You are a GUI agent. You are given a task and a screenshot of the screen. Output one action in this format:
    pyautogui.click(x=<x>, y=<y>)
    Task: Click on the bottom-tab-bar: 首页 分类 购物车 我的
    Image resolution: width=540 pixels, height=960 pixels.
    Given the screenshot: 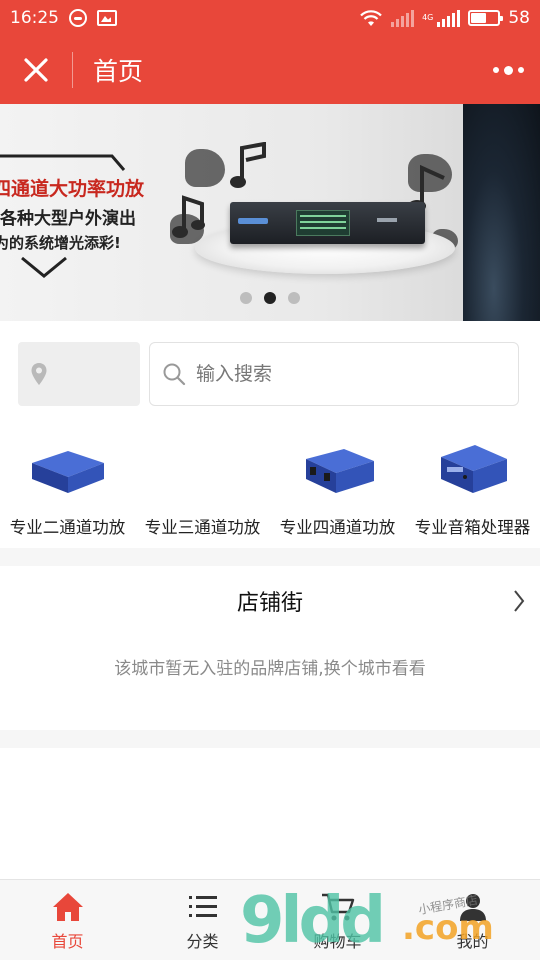 What is the action you would take?
    pyautogui.click(x=270, y=919)
    